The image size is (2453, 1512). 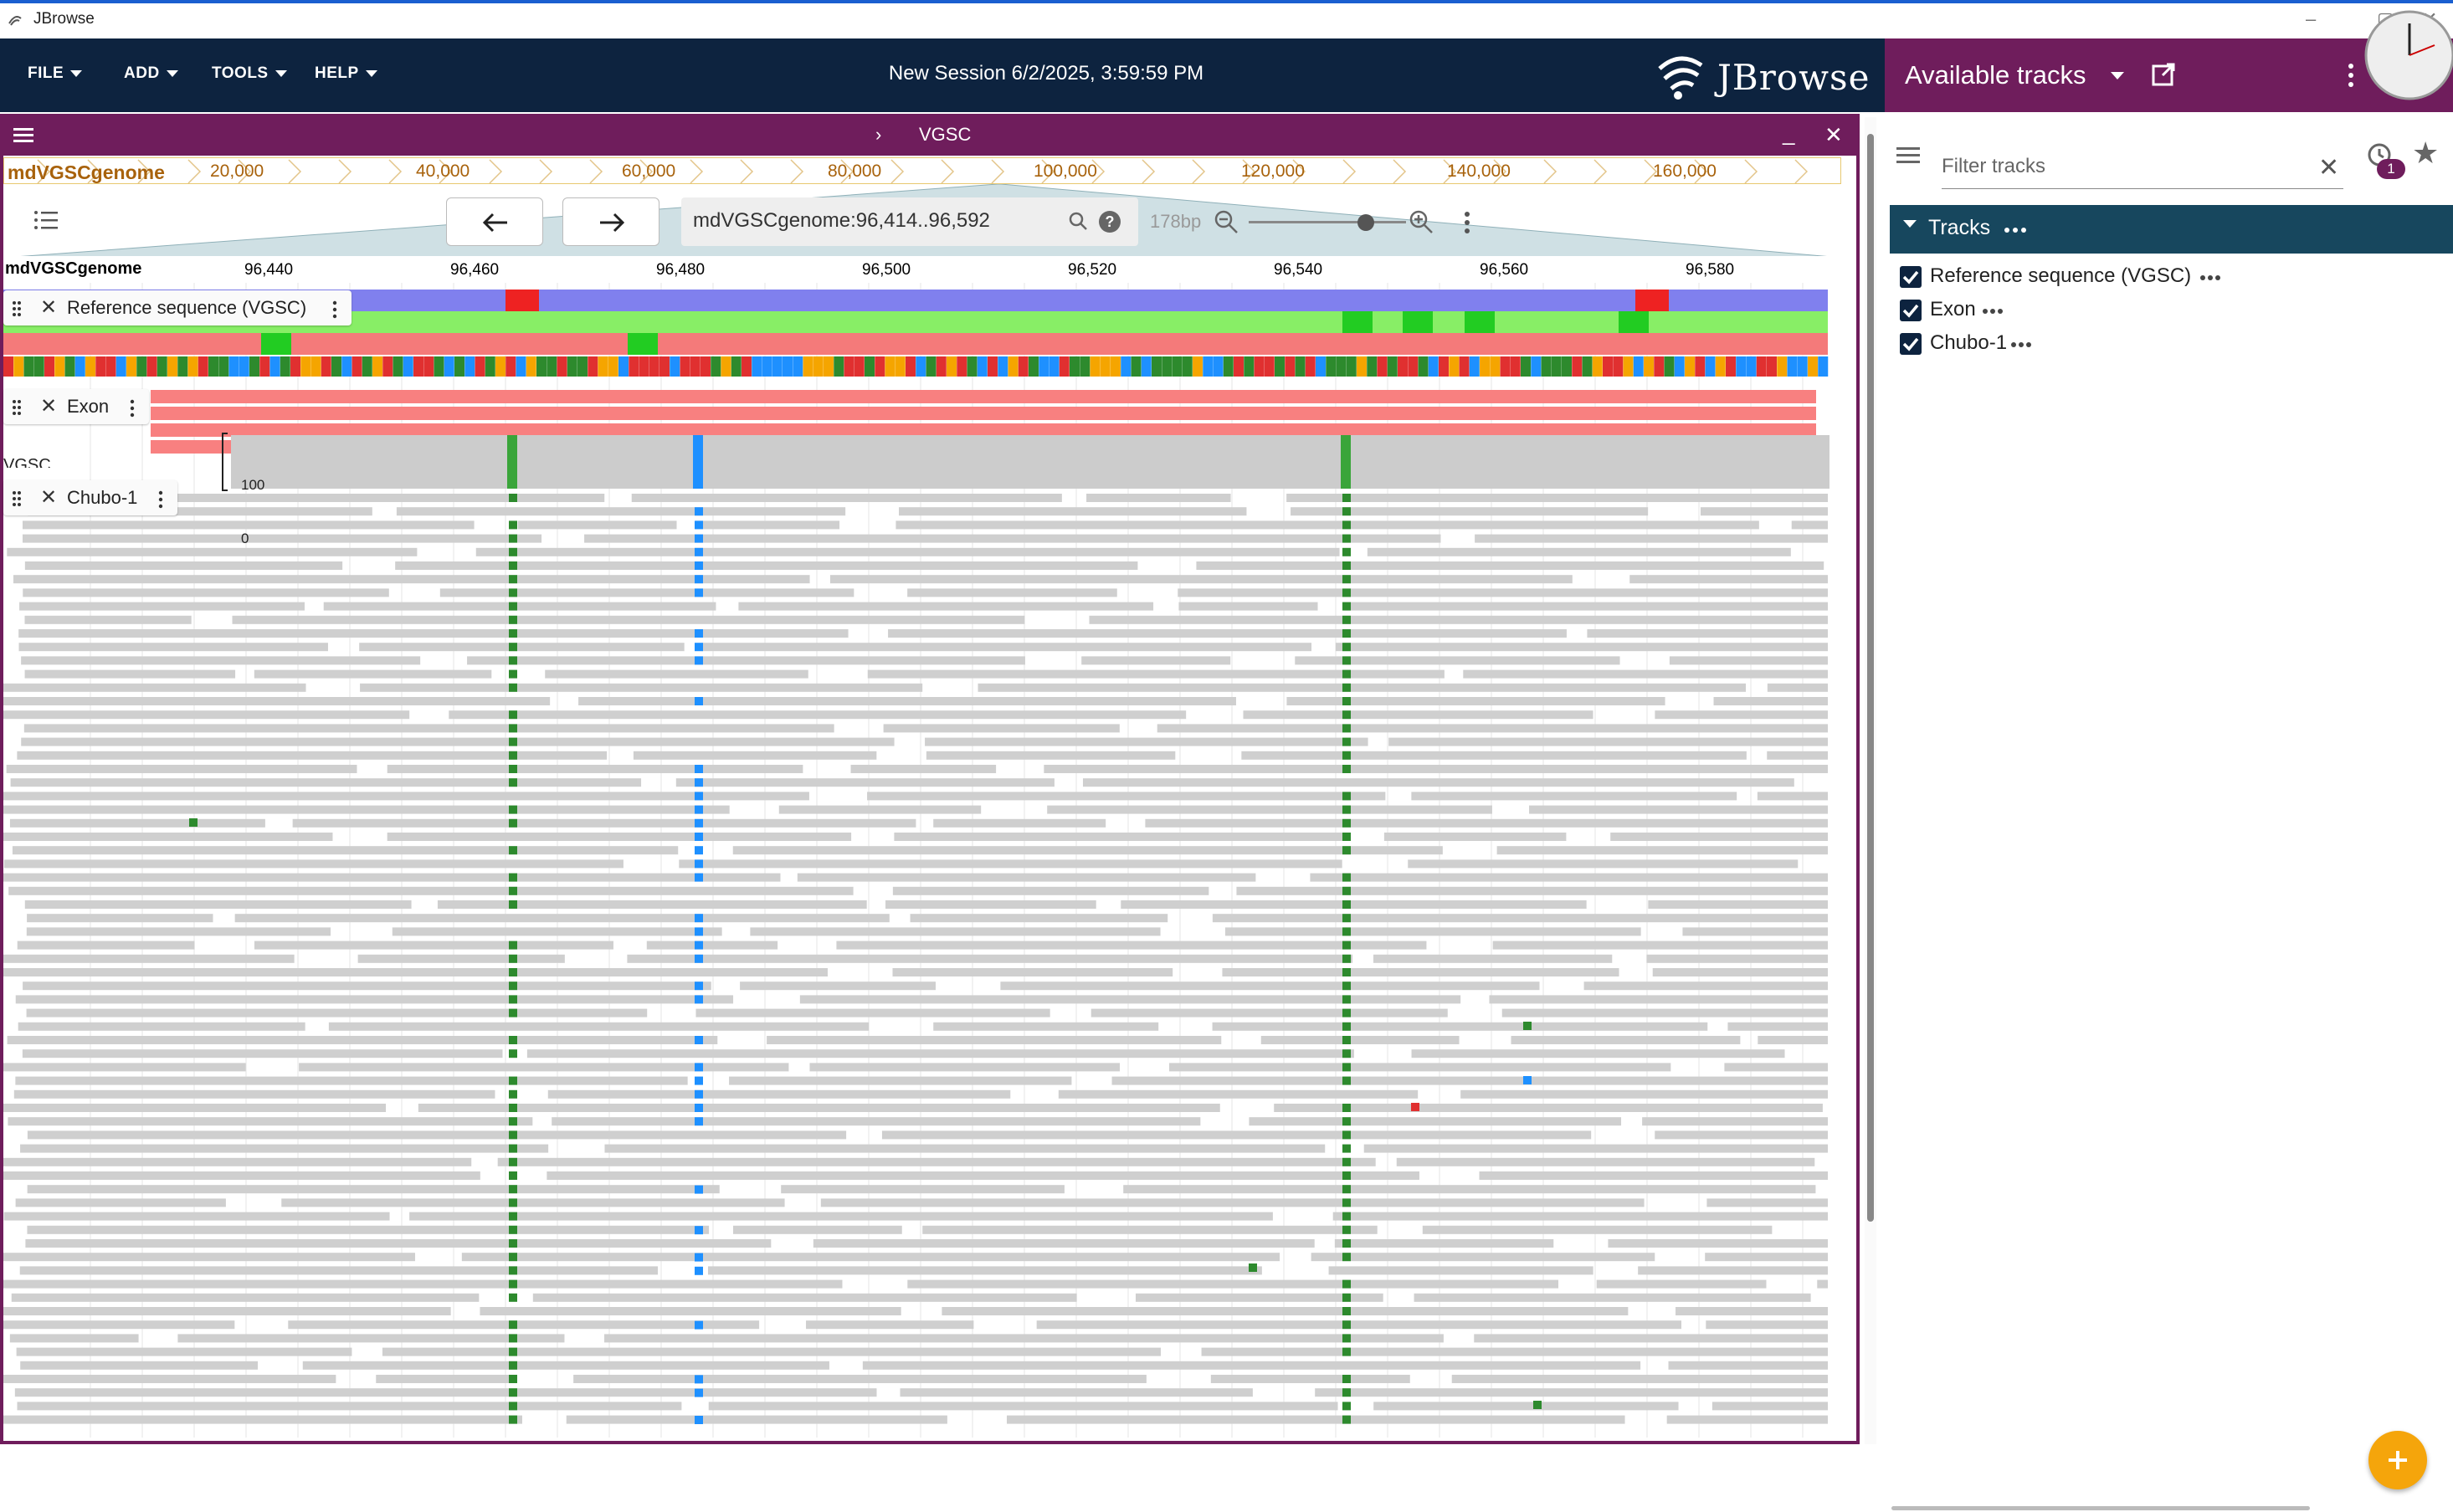 What do you see at coordinates (23, 135) in the screenshot?
I see `view-menu-icon` at bounding box center [23, 135].